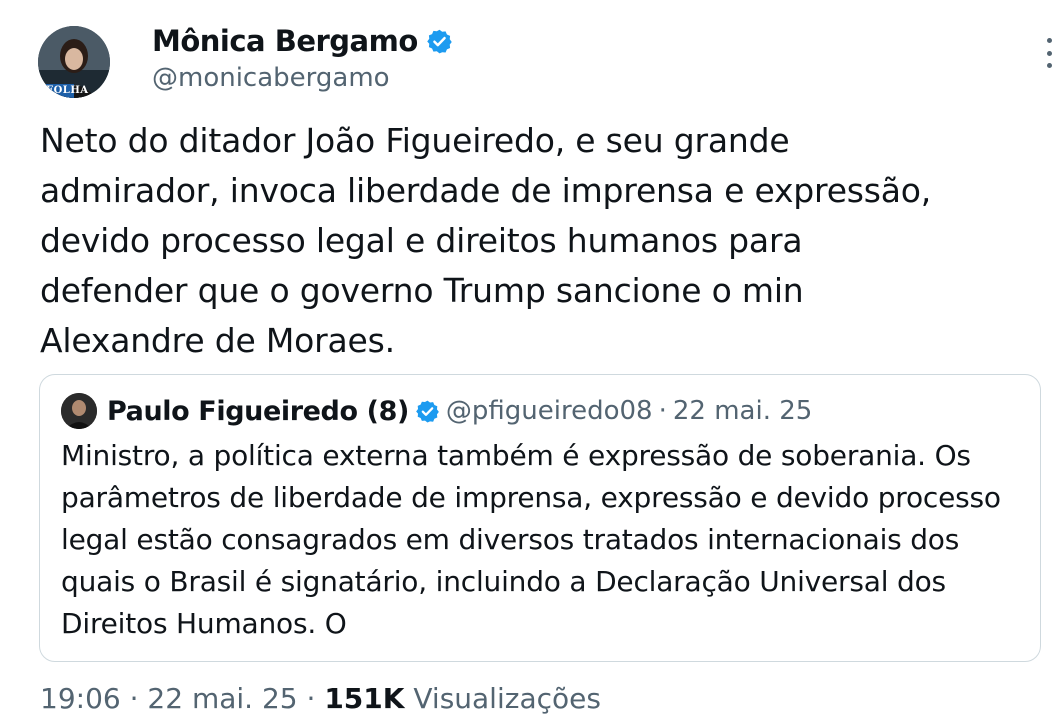 This screenshot has width=1059, height=728. Describe the element at coordinates (364, 698) in the screenshot. I see `views-count: 151K` at that location.